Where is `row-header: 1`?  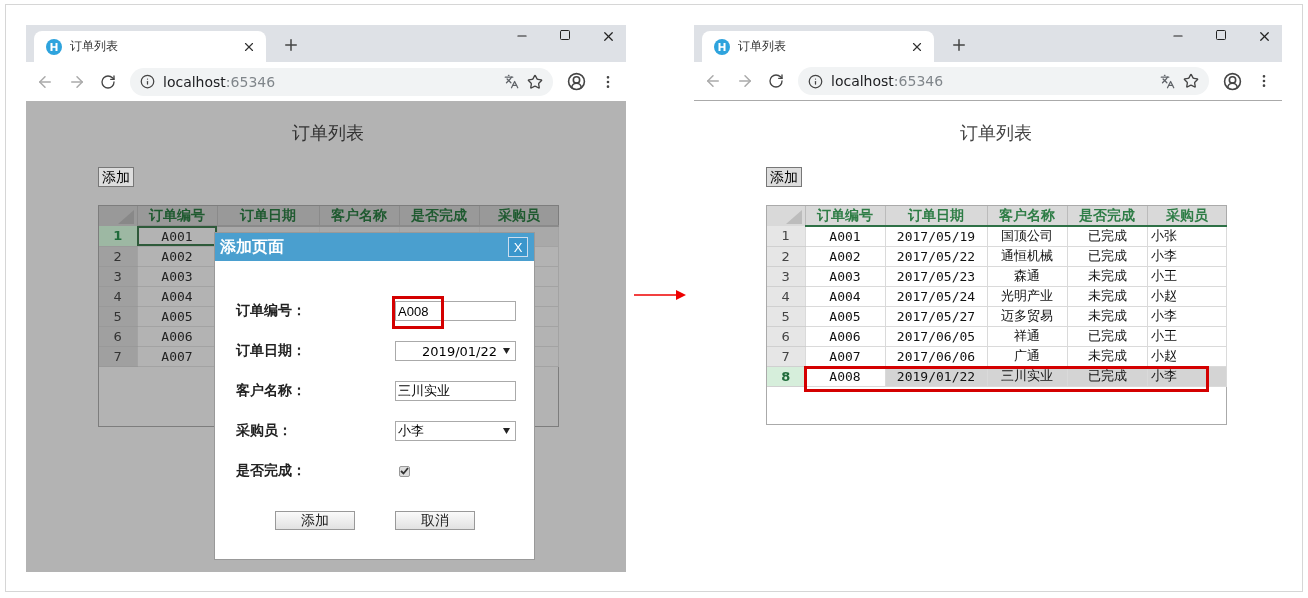 row-header: 1 is located at coordinates (786, 236).